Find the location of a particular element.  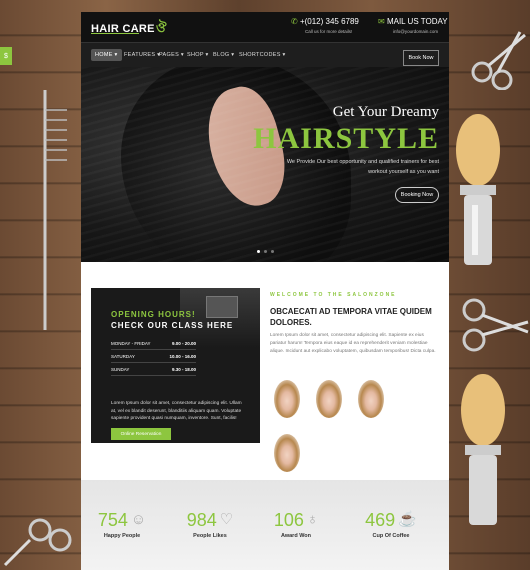

swirl-icon: ঔ is located at coordinates (161, 27).